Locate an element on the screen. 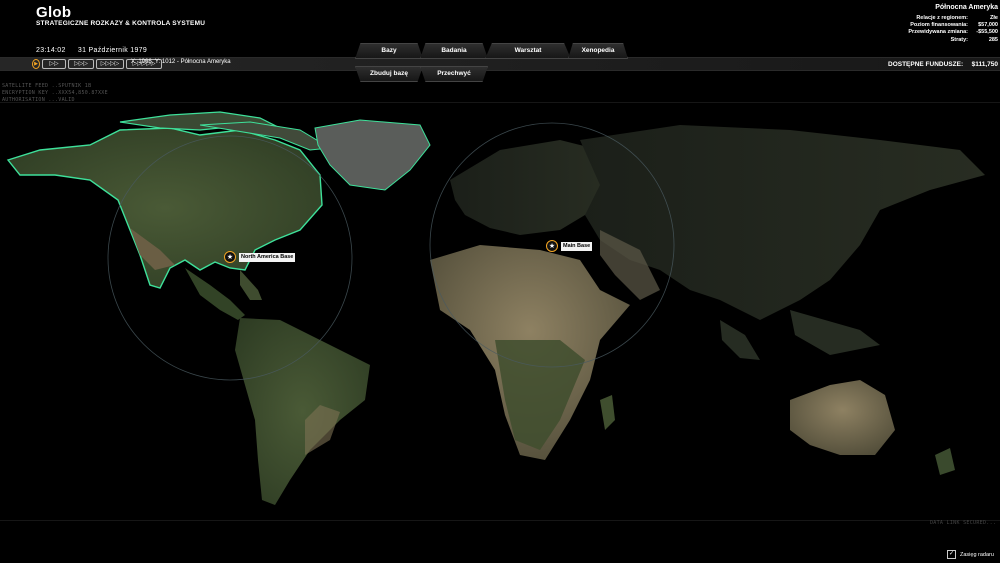 This screenshot has width=1000, height=563. xenopedia-button: Xenopedia is located at coordinates (598, 51).